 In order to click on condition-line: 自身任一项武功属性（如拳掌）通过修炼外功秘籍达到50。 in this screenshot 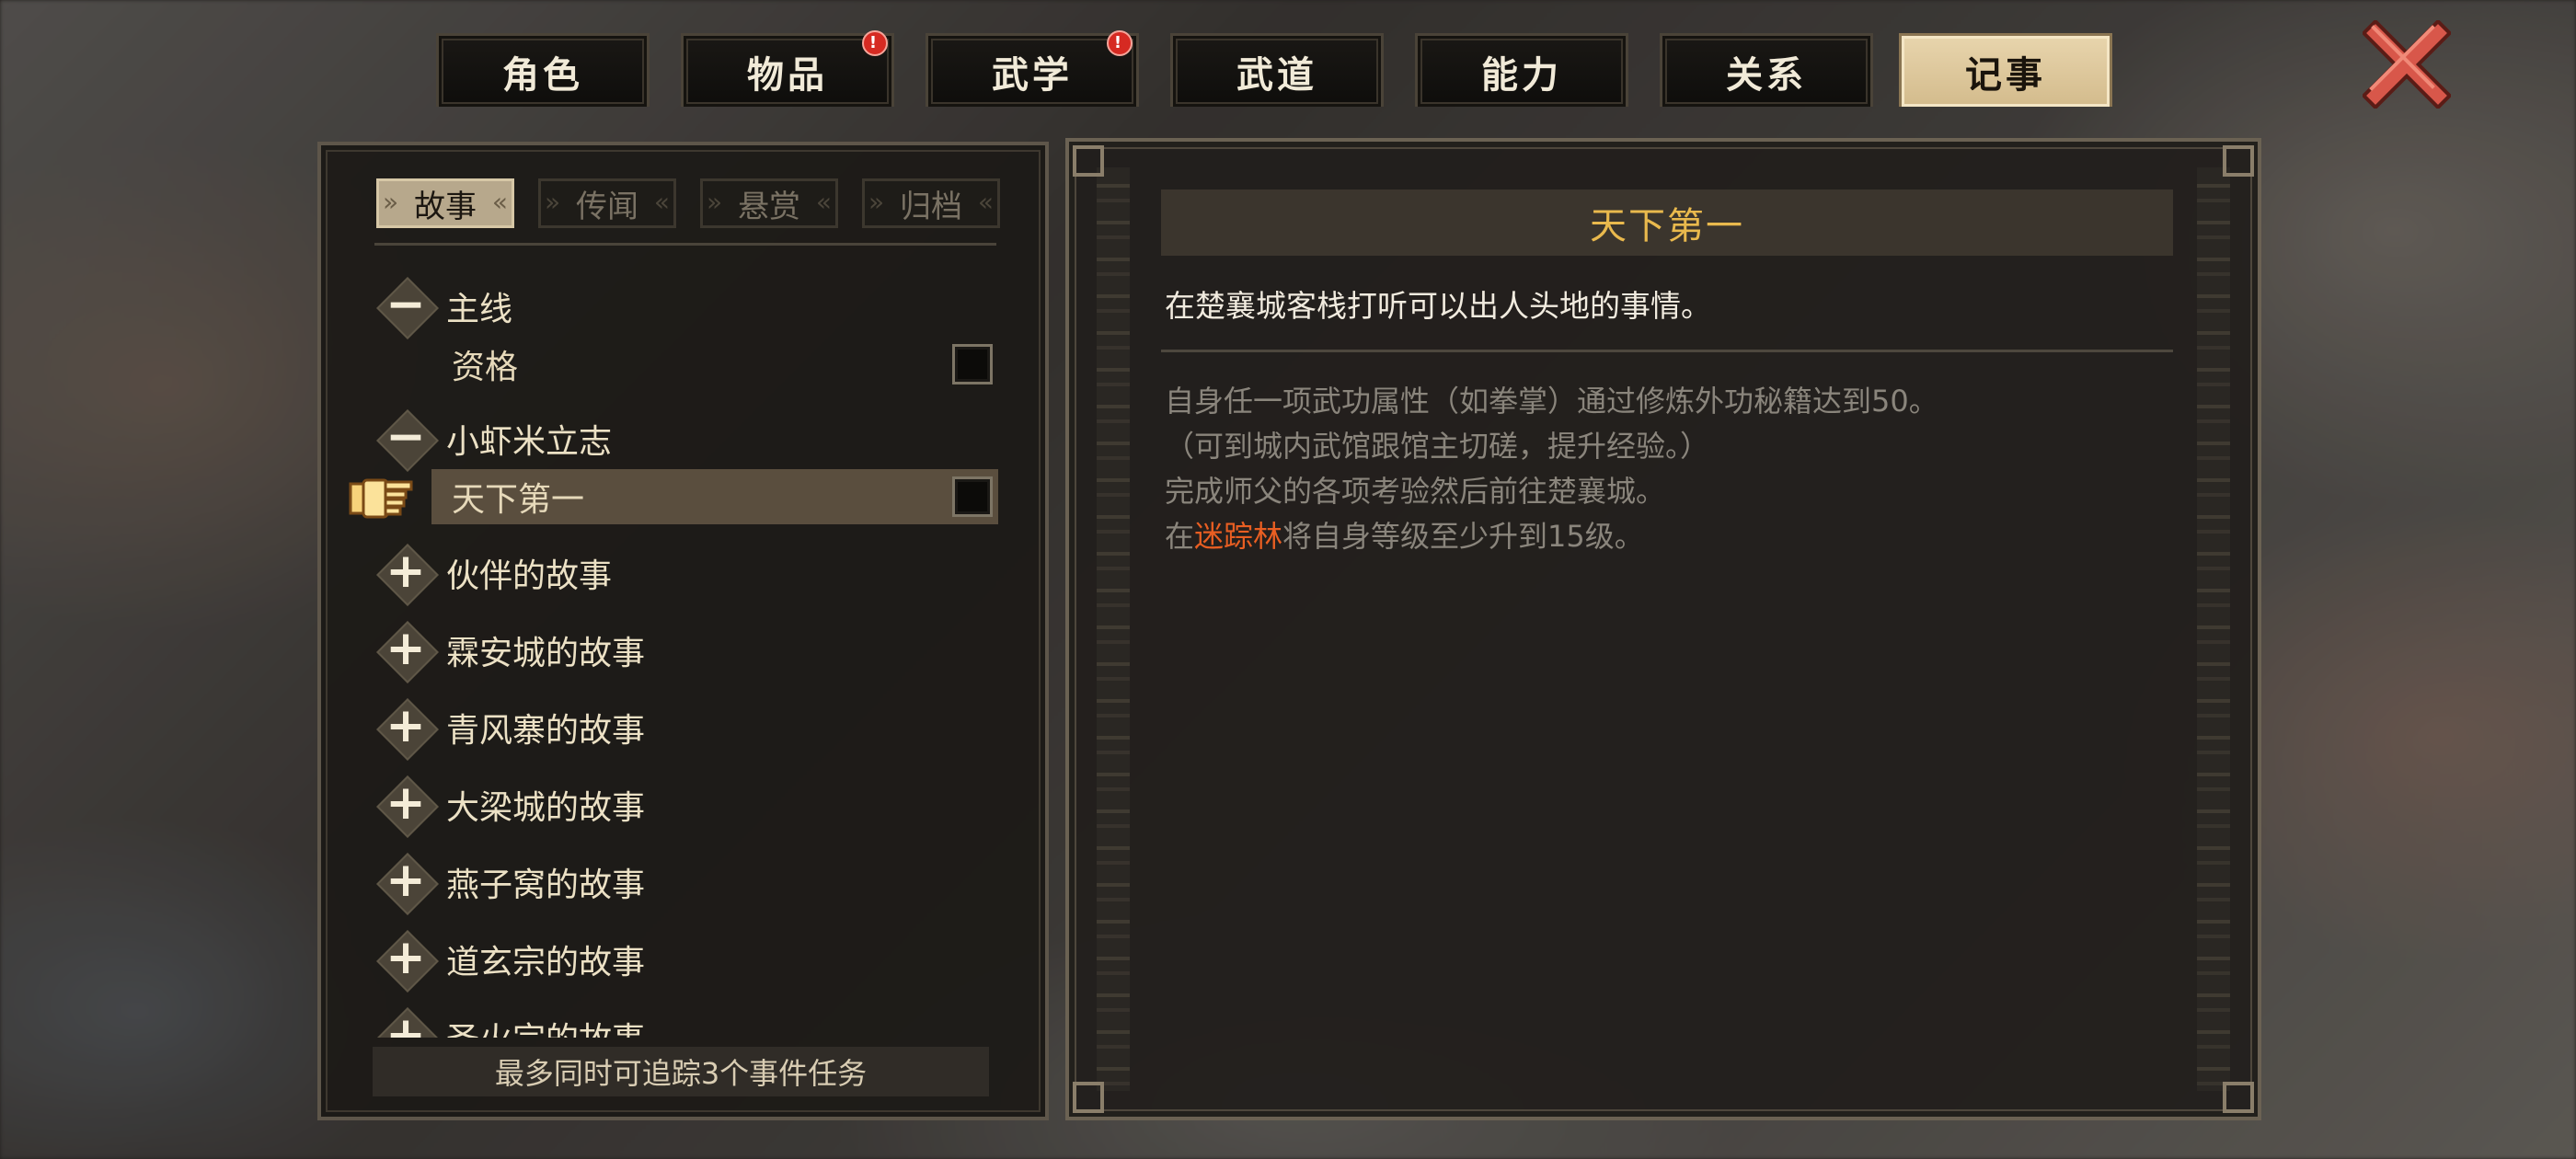, I will do `click(1551, 401)`.